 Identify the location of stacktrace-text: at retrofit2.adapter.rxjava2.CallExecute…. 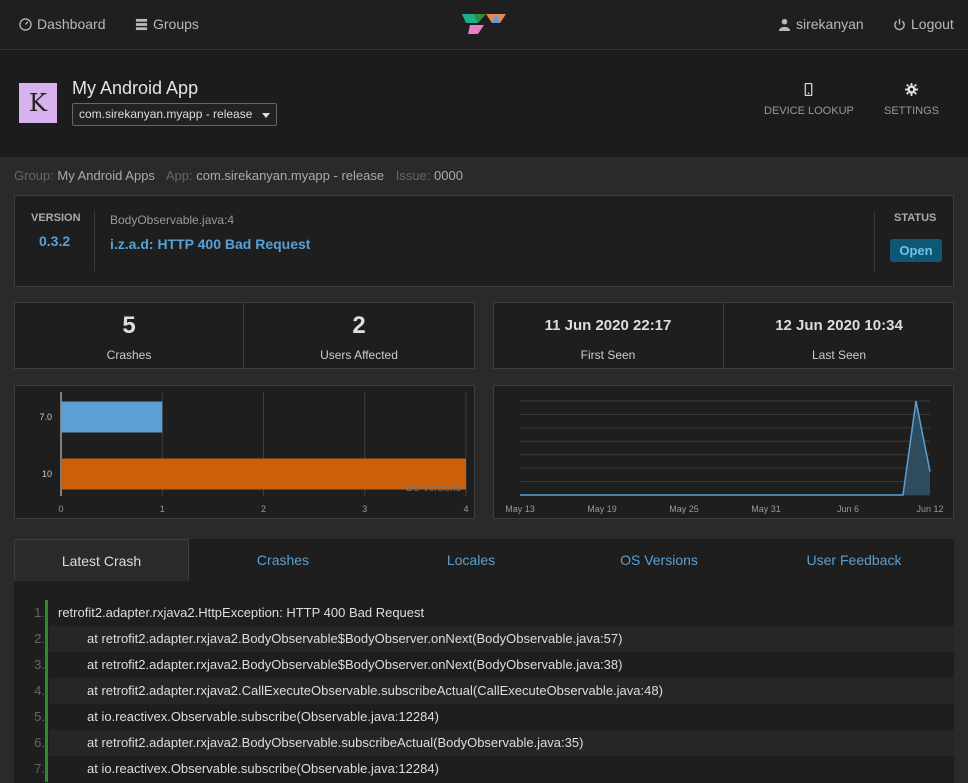
(501, 691).